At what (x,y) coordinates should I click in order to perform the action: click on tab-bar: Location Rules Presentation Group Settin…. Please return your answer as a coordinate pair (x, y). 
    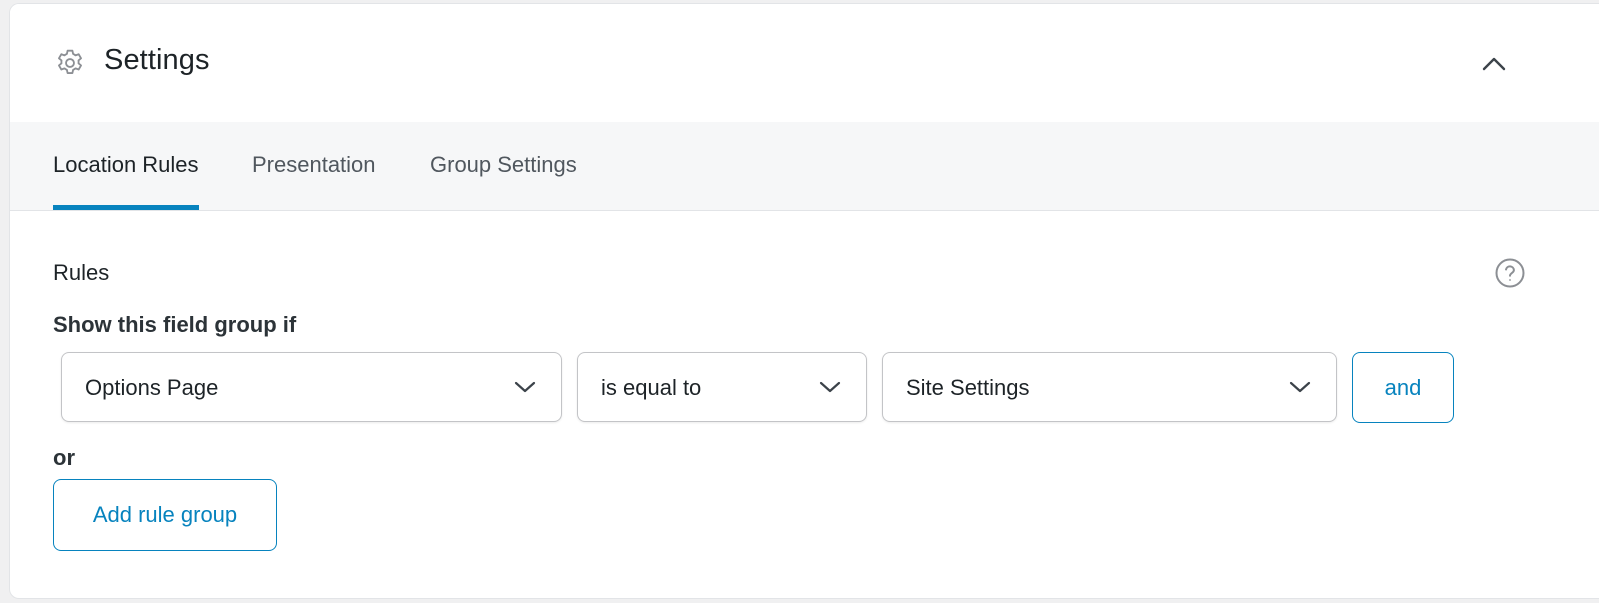
    Looking at the image, I should click on (804, 166).